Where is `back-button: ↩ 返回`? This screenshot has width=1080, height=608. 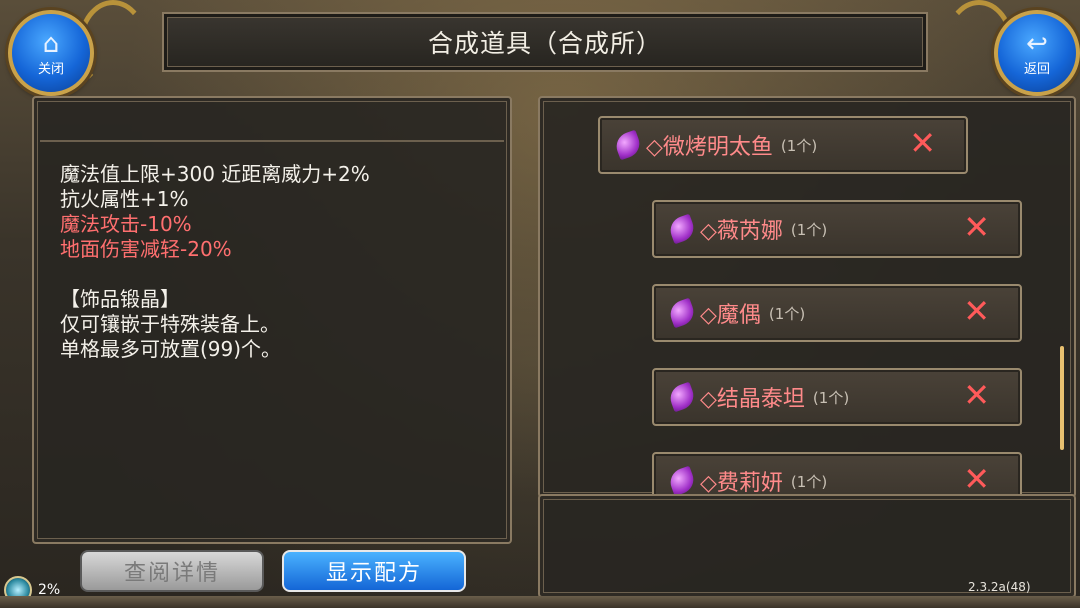 back-button: ↩ 返回 is located at coordinates (1037, 53).